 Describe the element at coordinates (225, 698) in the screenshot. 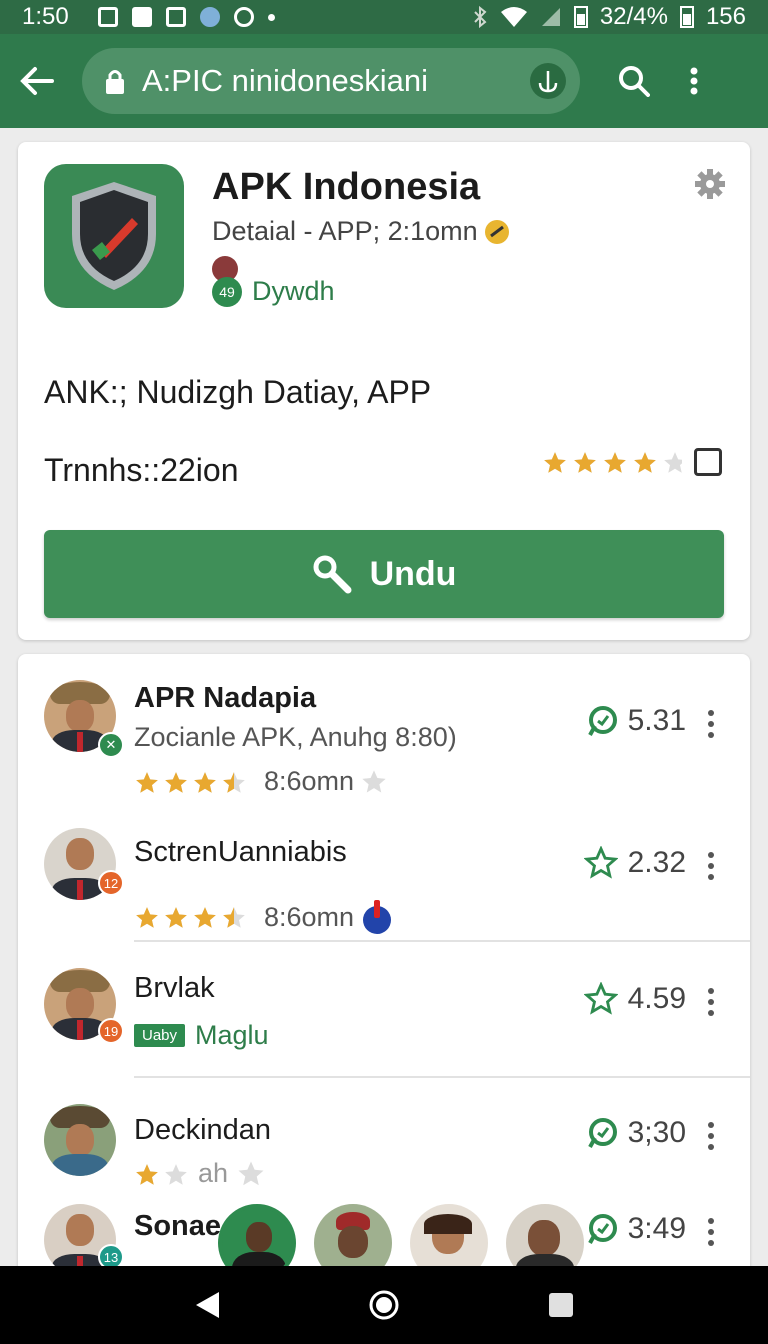

I see `item-name: APR Nadapia` at that location.